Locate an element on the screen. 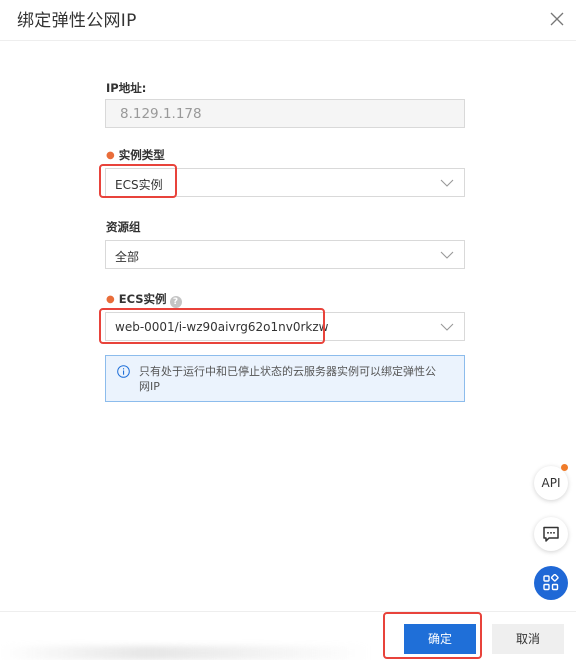 The image size is (576, 660). info-notice-text: 只有处于运行中和已停止状态的云服务器实例可以绑定弹性公网IP is located at coordinates (287, 379).